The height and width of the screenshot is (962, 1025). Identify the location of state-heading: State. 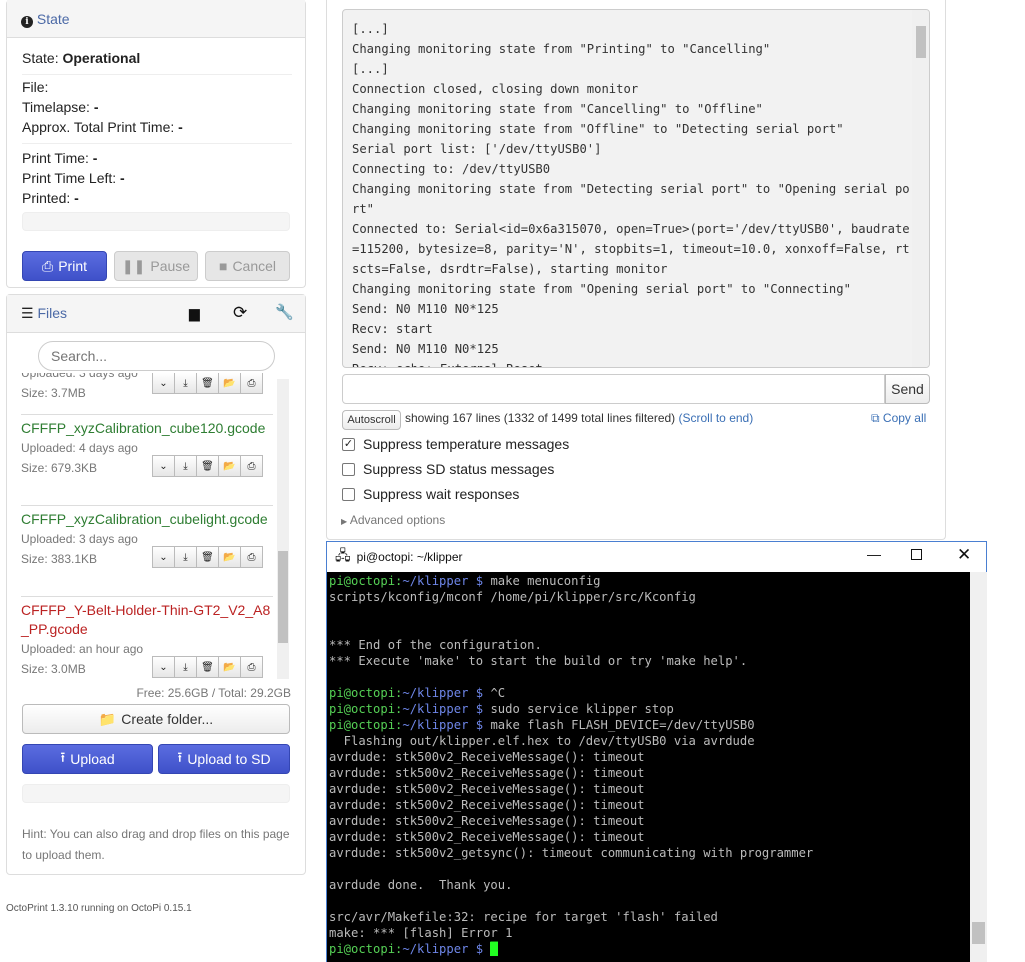
(53, 19).